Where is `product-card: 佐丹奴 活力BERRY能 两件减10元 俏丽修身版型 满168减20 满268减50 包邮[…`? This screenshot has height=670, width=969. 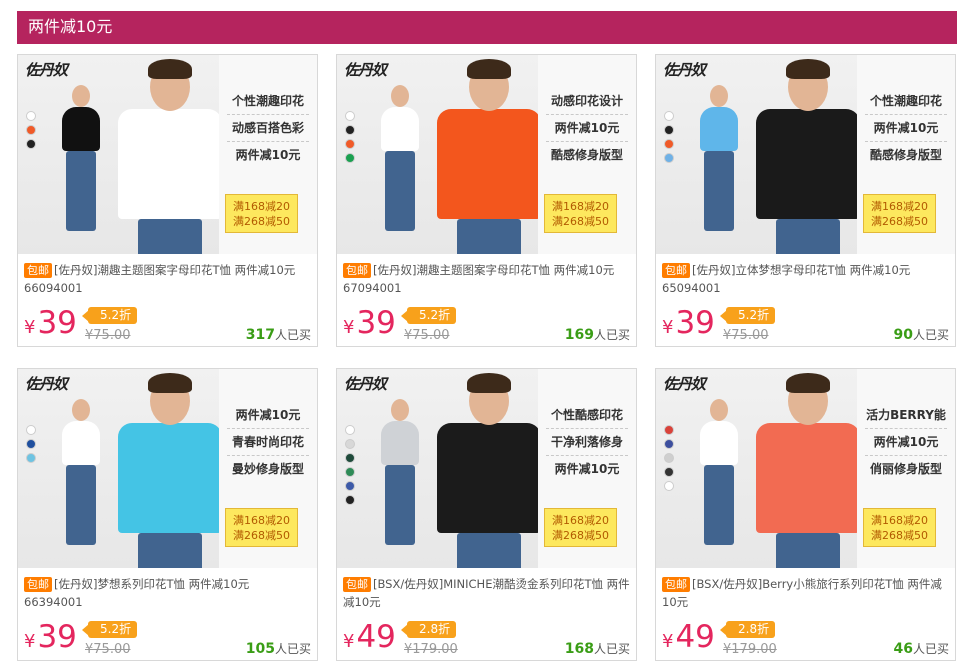
product-card: 佐丹奴 活力BERRY能 两件减10元 俏丽修身版型 满168减20 满268减50 包邮[… is located at coordinates (805, 514).